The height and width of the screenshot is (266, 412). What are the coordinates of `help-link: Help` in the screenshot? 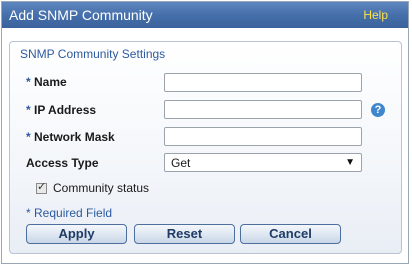 It's located at (375, 15).